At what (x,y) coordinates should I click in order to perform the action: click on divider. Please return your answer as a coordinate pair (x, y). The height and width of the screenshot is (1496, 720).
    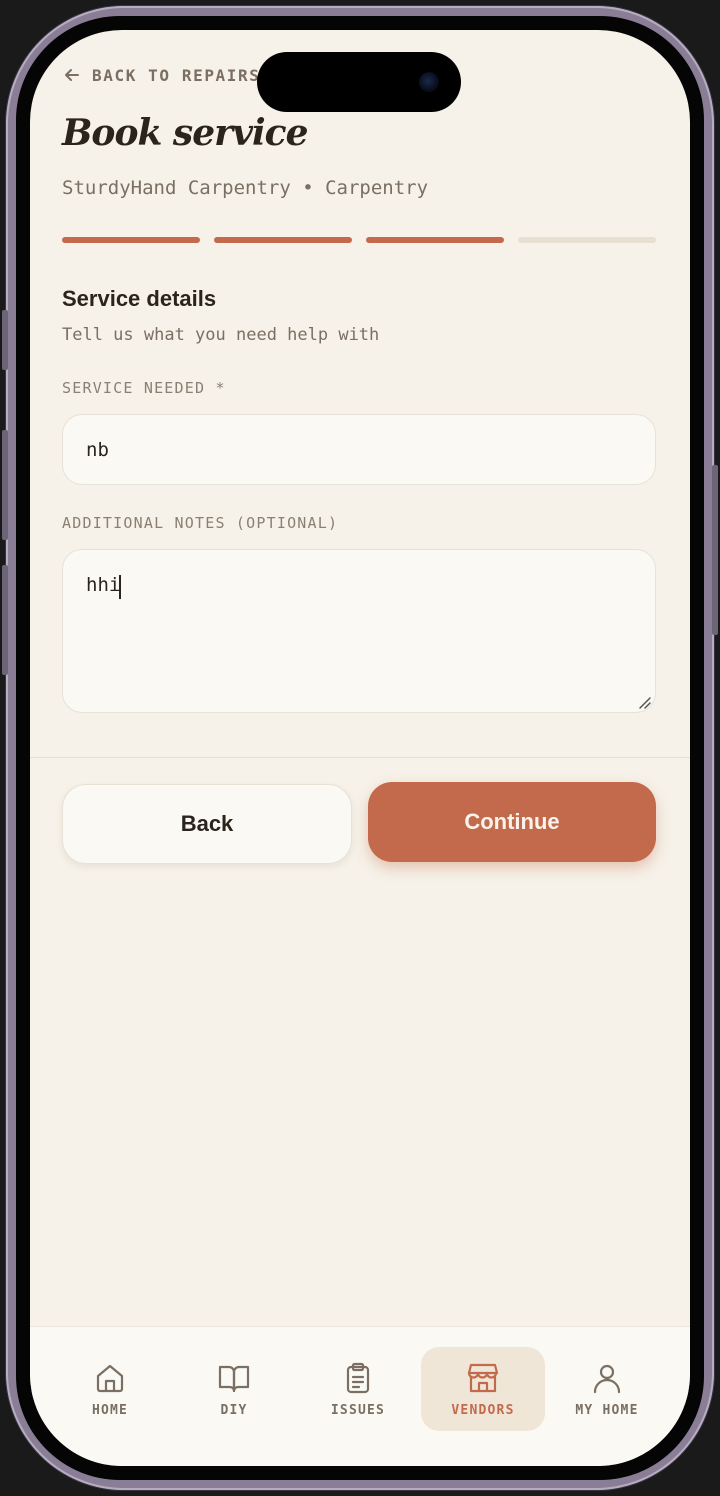
    Looking at the image, I should click on (360, 757).